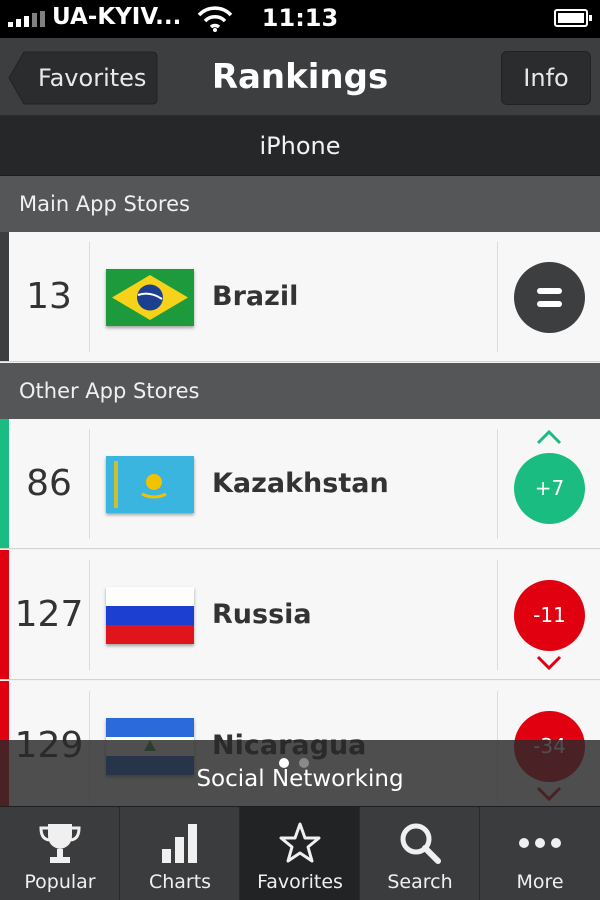 This screenshot has height=900, width=600. What do you see at coordinates (150, 484) in the screenshot?
I see `kazakhstan-flag-icon` at bounding box center [150, 484].